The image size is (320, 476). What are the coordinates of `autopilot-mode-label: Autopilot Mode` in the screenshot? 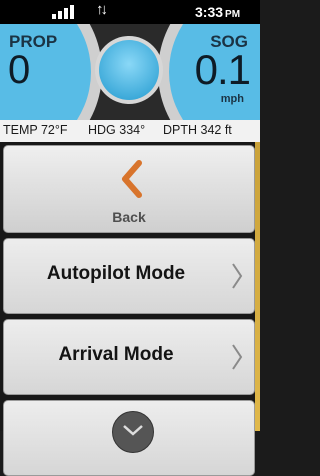 It's located at (116, 273).